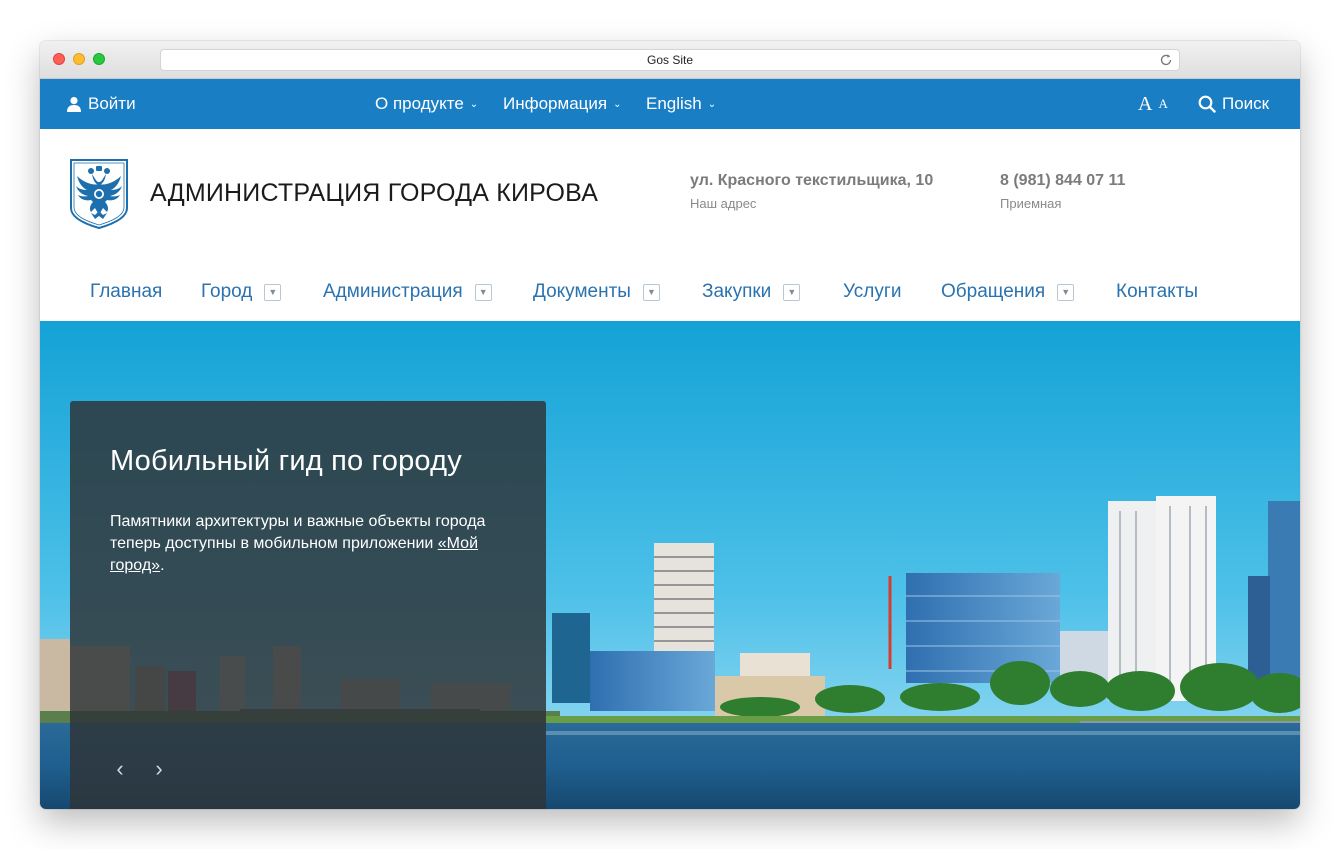 The width and height of the screenshot is (1340, 849). I want to click on search-button: Поиск, so click(1233, 104).